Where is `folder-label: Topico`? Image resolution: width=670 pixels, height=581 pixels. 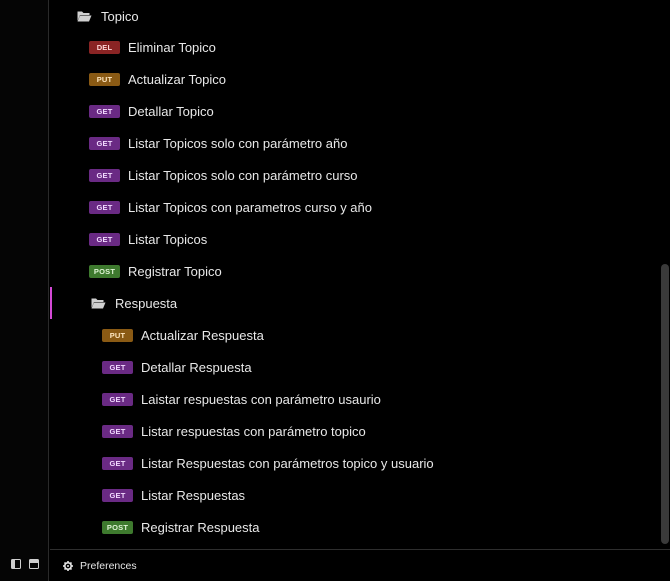 folder-label: Topico is located at coordinates (120, 16).